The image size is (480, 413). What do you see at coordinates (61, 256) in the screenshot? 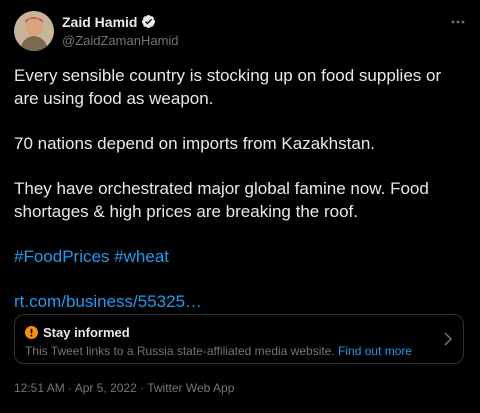
I see `hashtag-foodprices: #FoodPrices` at bounding box center [61, 256].